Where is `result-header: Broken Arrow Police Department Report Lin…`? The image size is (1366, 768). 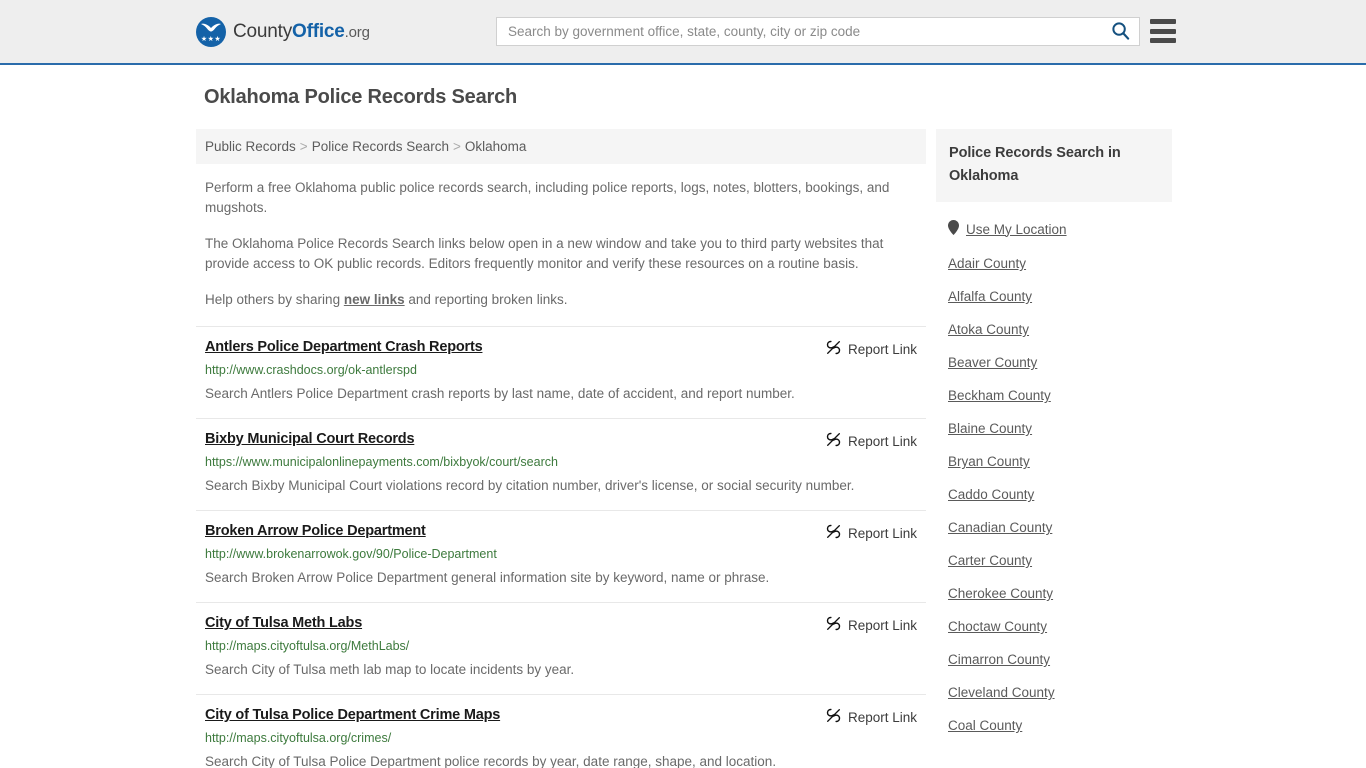
result-header: Broken Arrow Police Department Report Lin… is located at coordinates (561, 532).